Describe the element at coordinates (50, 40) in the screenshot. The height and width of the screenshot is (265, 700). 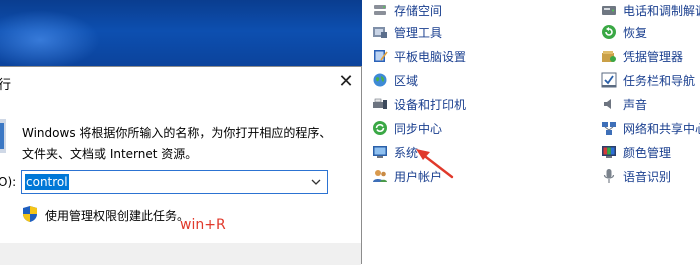
I see `wallpaper-glow` at that location.